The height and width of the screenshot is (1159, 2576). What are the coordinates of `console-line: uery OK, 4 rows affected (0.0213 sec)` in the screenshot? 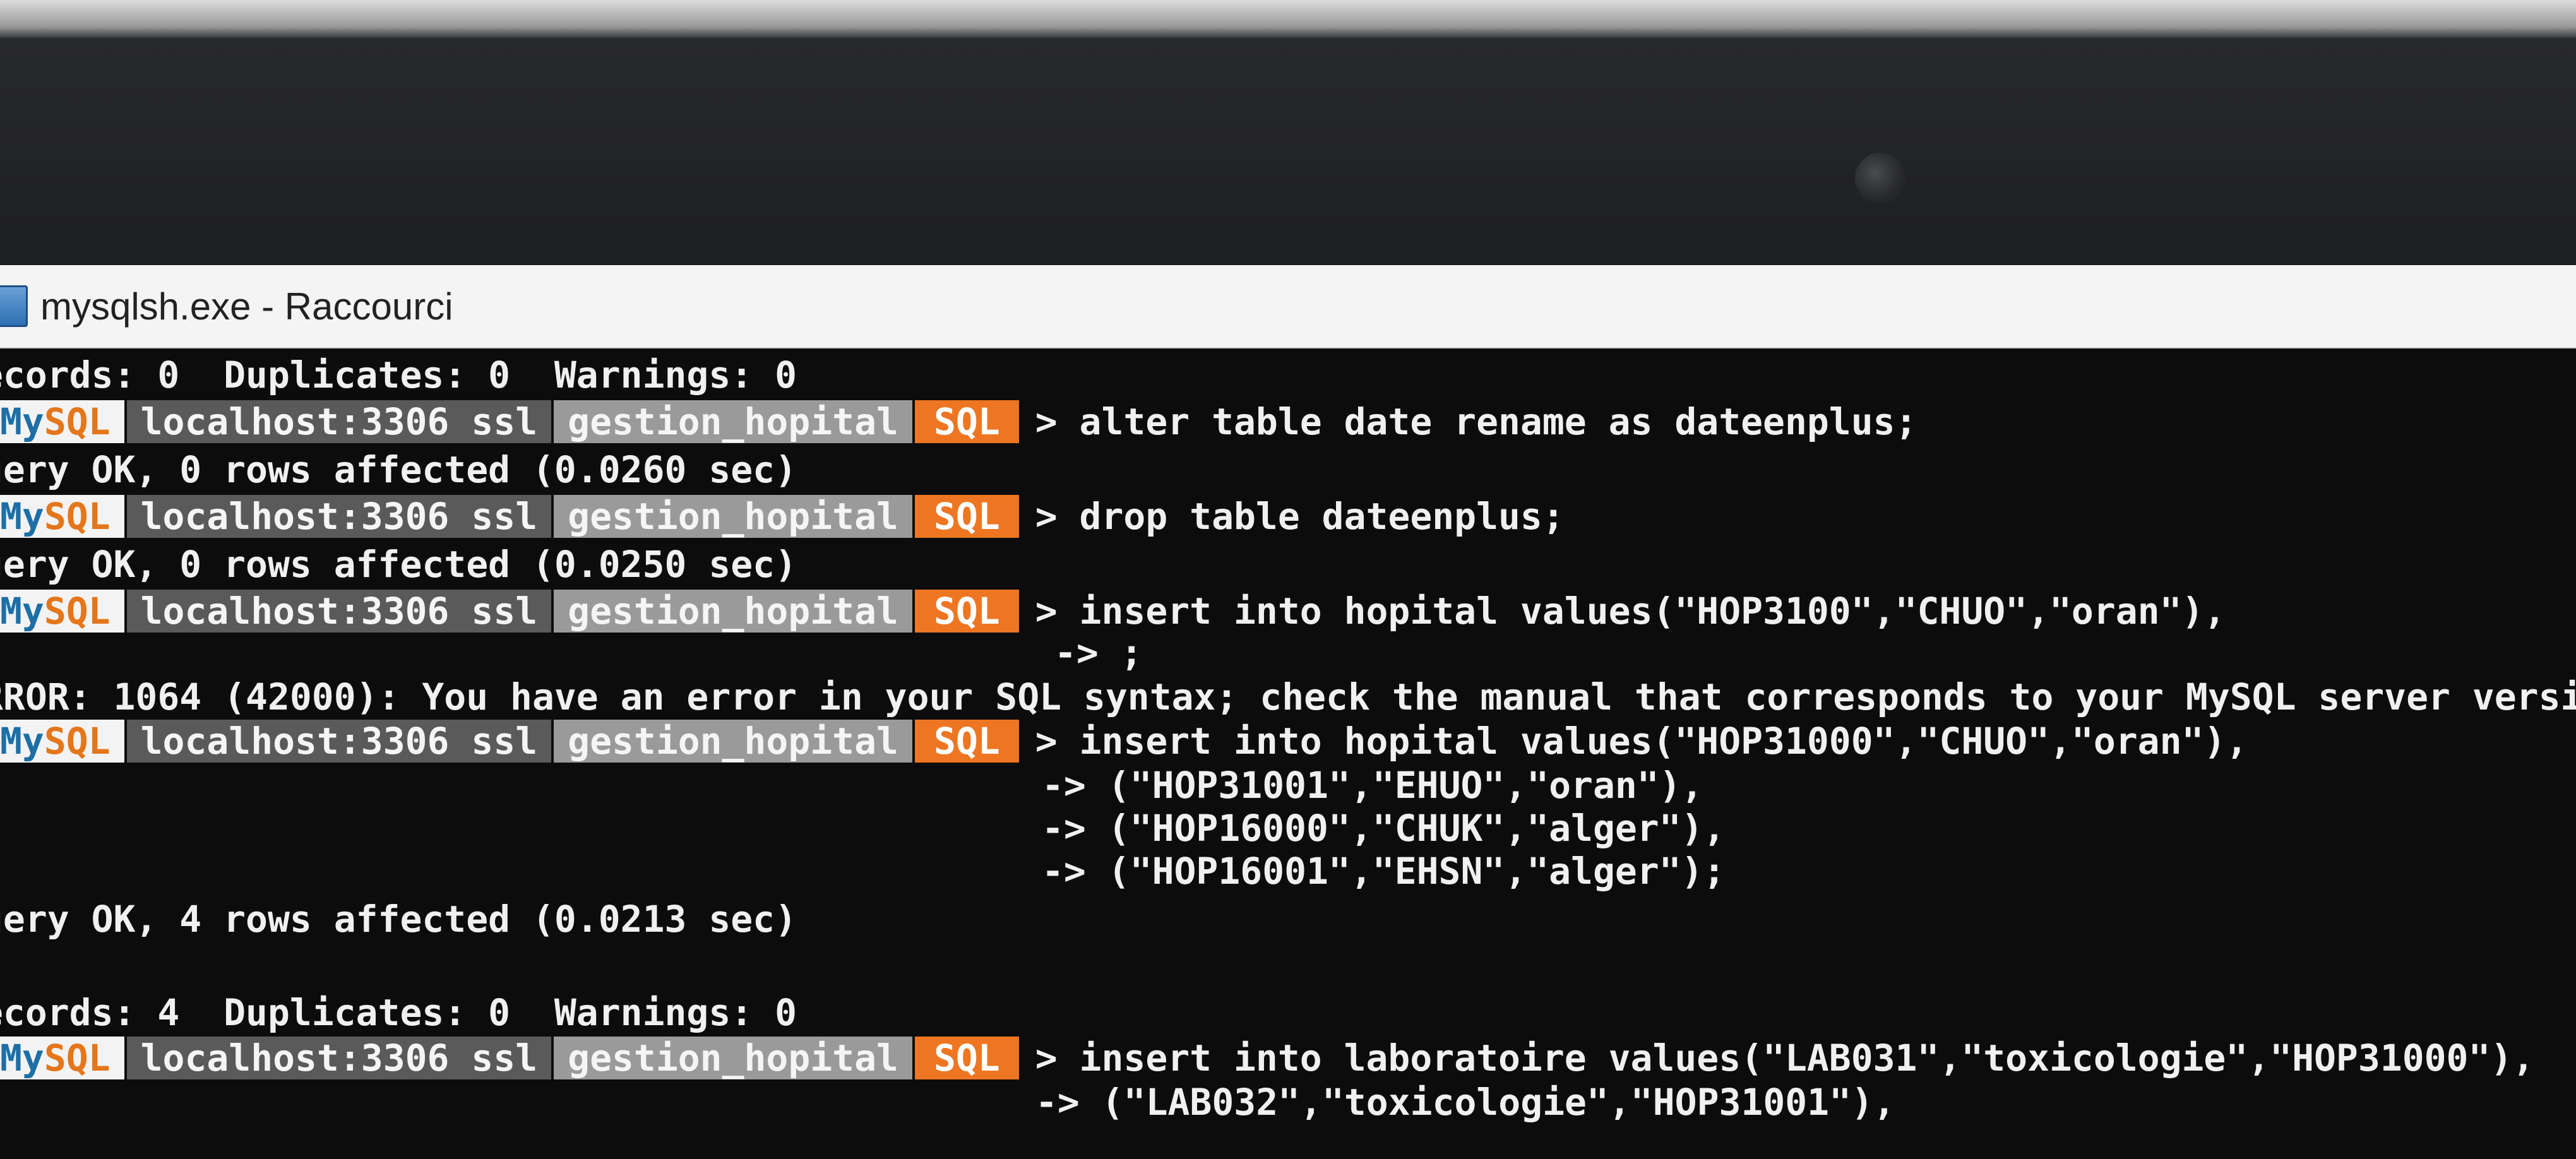 It's located at (398, 920).